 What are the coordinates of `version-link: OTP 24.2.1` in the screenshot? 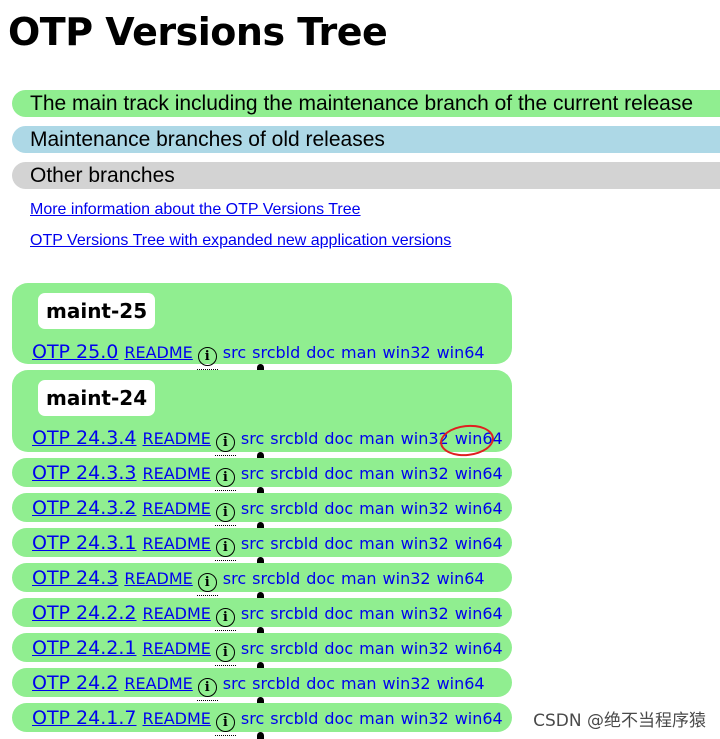 It's located at (84, 648).